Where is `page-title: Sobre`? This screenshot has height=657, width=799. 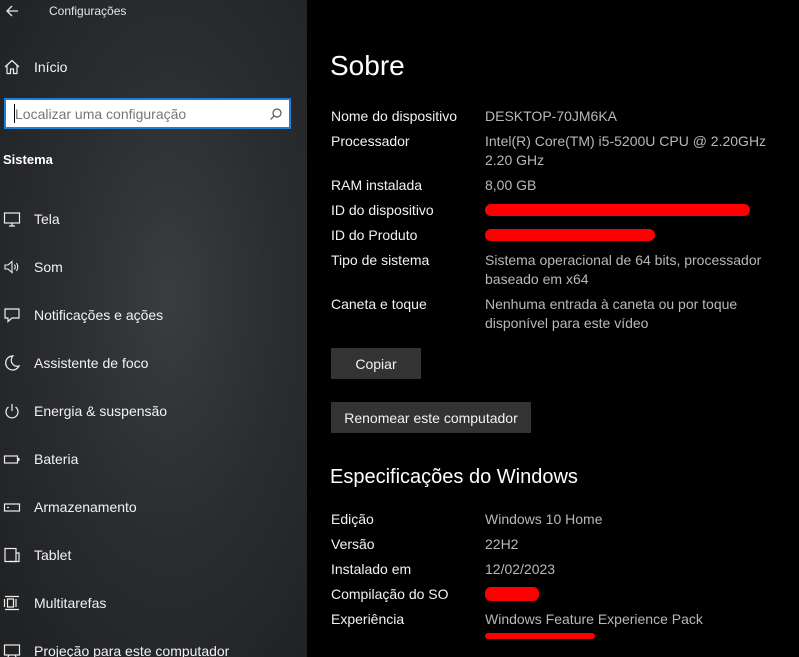
page-title: Sobre is located at coordinates (367, 65).